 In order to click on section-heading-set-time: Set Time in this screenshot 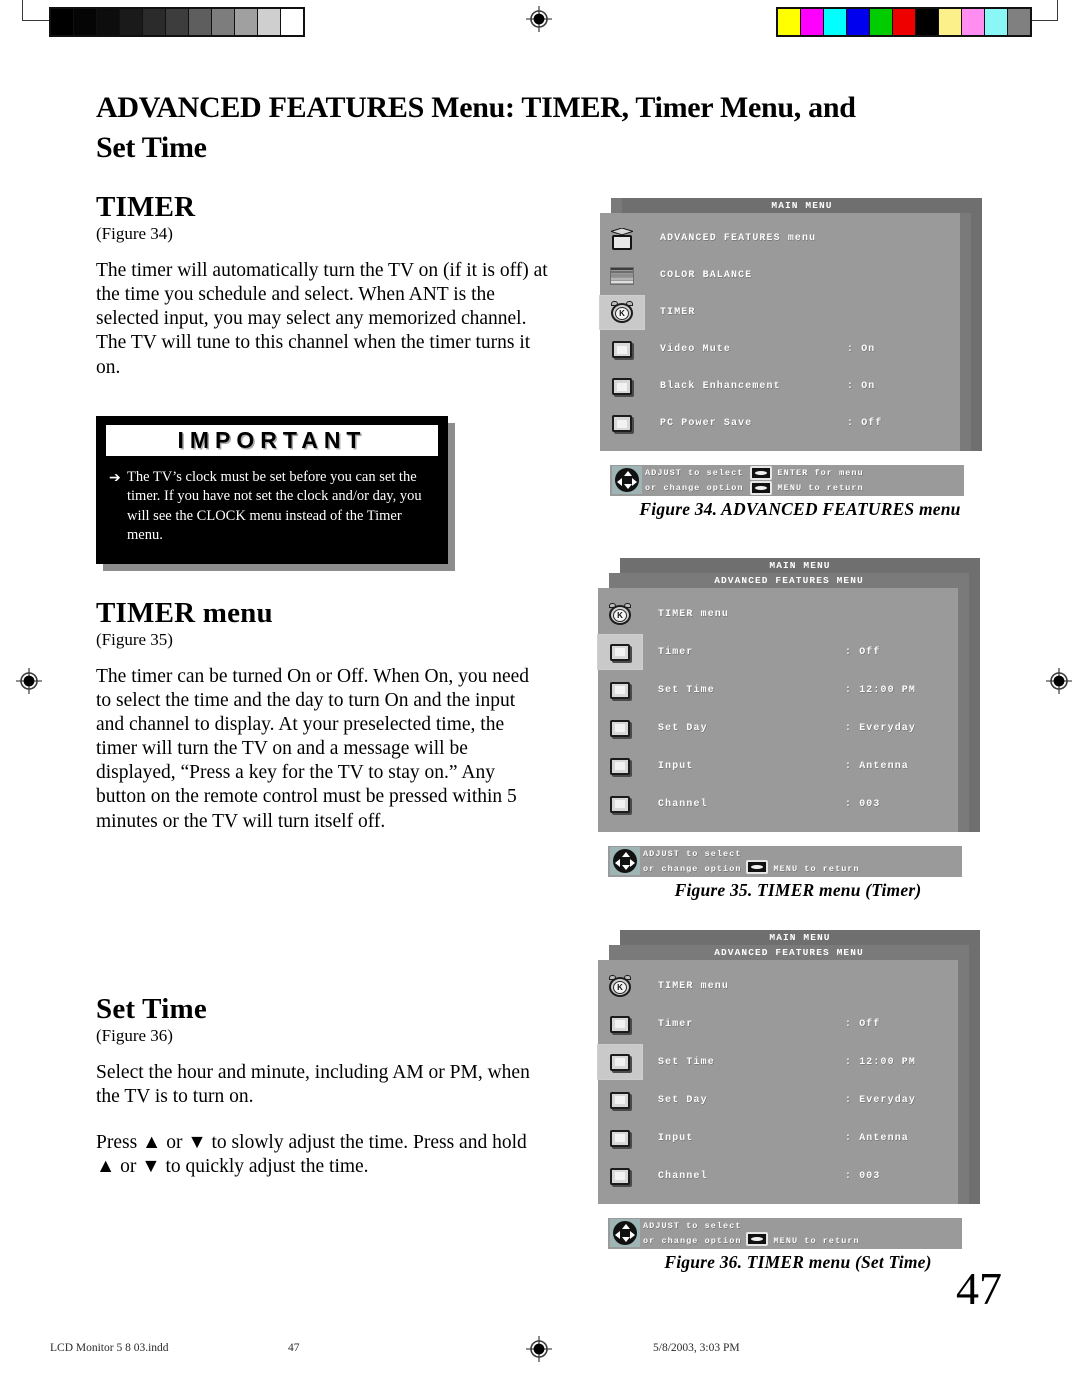, I will do `click(151, 1008)`.